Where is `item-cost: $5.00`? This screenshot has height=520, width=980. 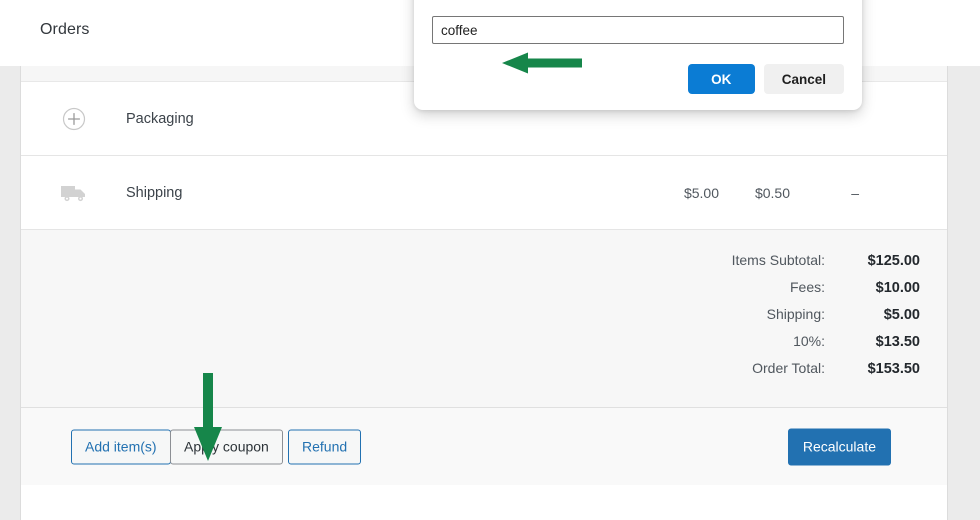 item-cost: $5.00 is located at coordinates (701, 192).